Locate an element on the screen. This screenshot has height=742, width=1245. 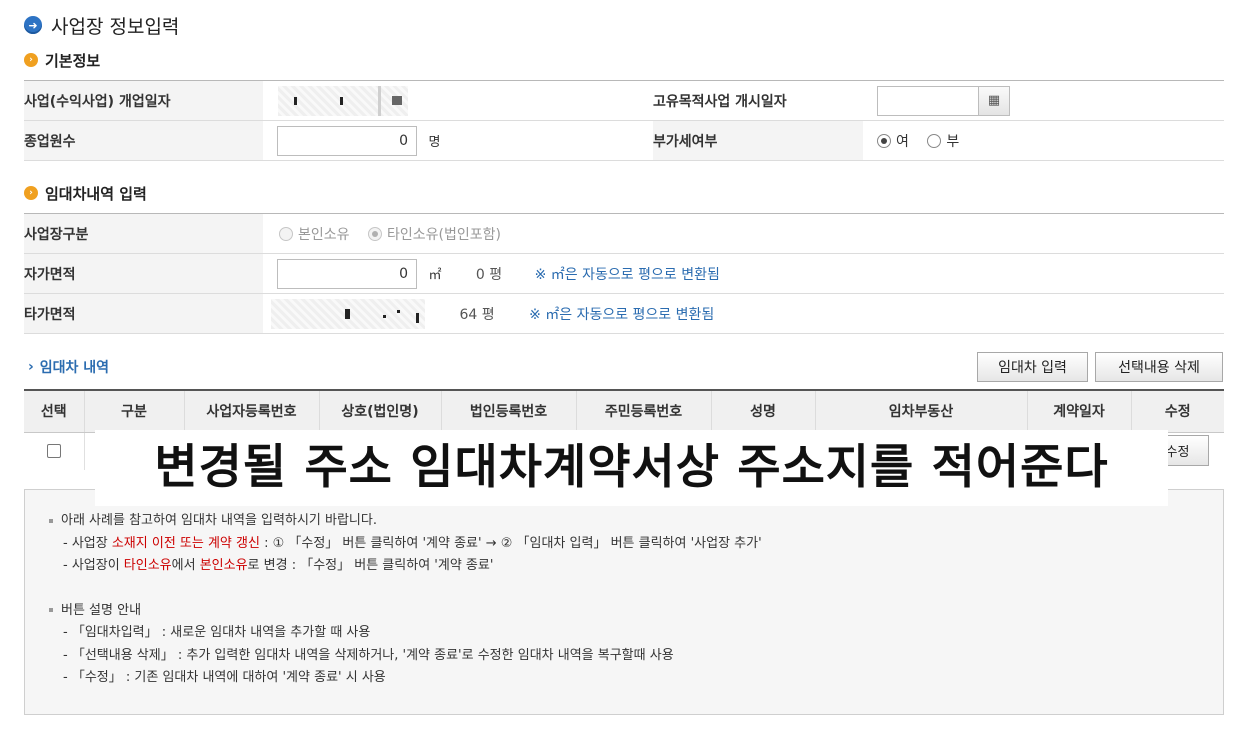
site-own-radio is located at coordinates (286, 233).